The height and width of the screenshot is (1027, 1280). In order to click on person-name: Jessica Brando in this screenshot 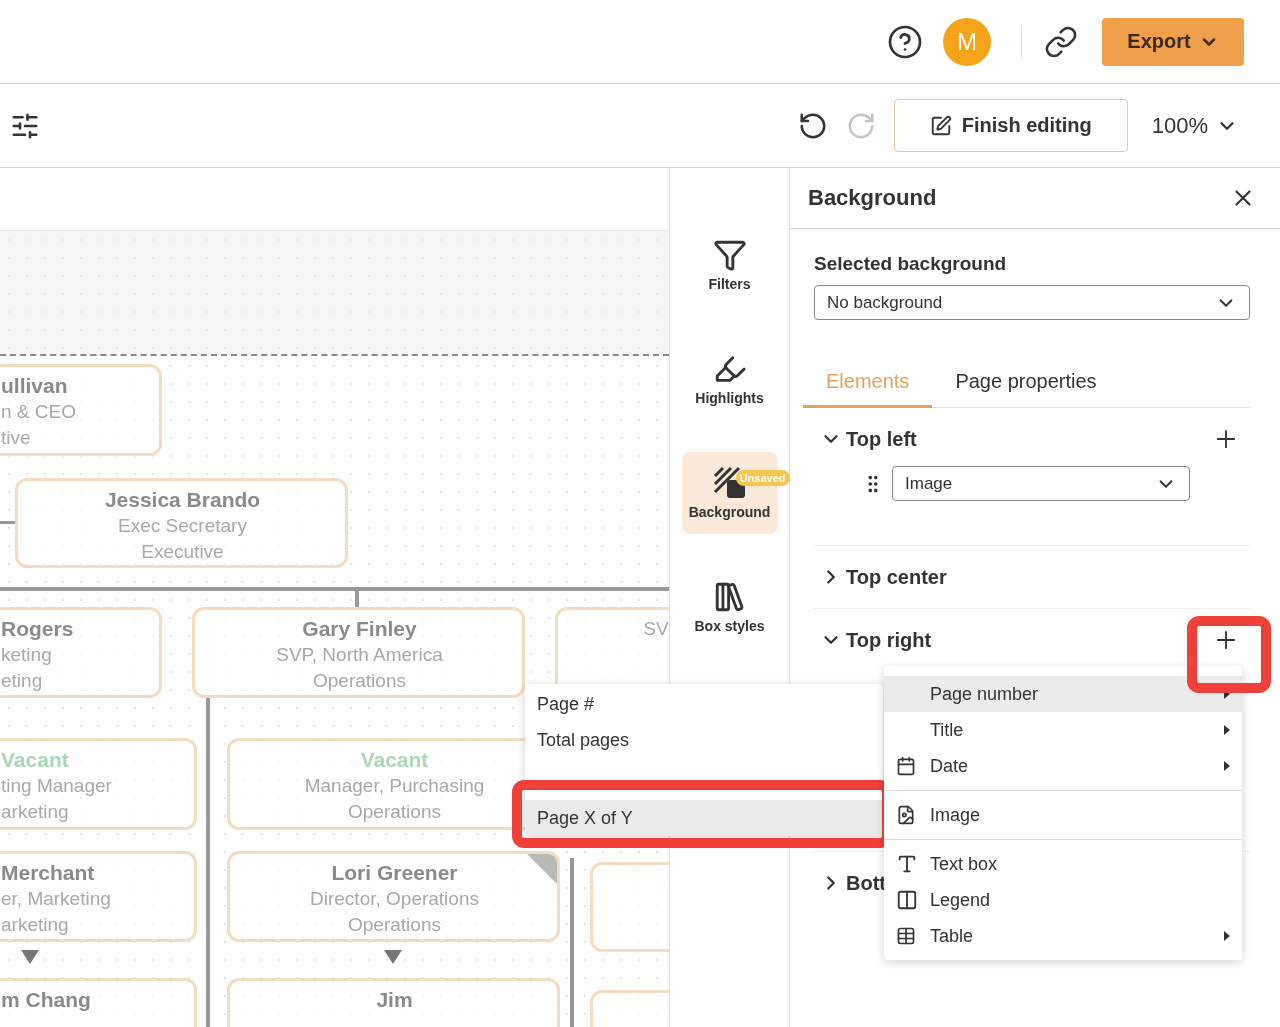, I will do `click(182, 500)`.